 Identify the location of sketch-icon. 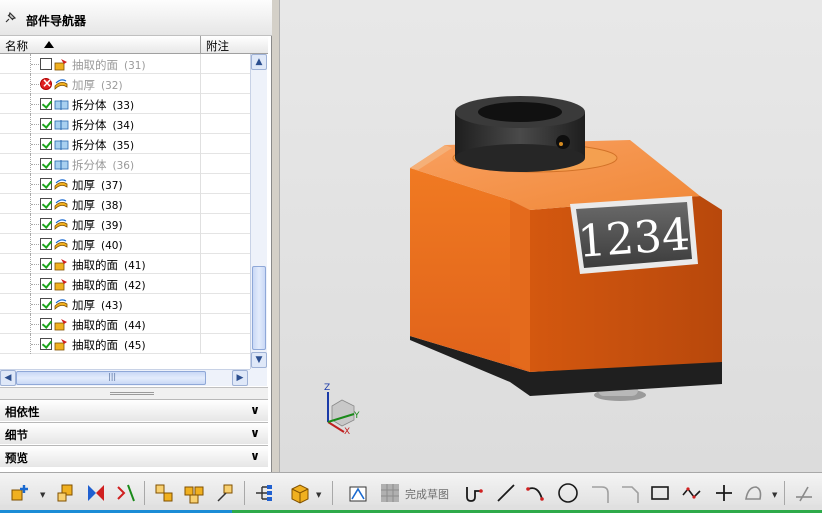
(358, 493).